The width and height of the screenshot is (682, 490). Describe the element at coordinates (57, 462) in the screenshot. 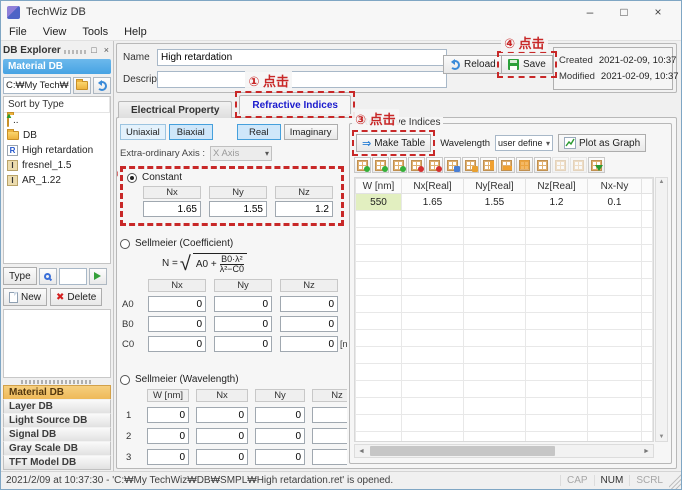

I see `sidebar-item-tft-model-db: TFT Model DB` at that location.